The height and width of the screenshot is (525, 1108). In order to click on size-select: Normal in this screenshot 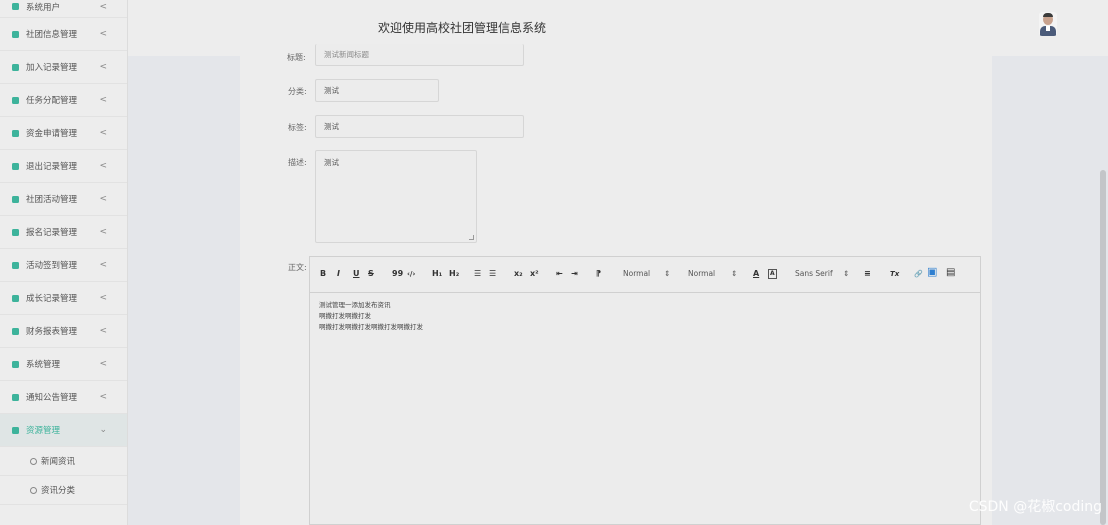, I will do `click(636, 274)`.